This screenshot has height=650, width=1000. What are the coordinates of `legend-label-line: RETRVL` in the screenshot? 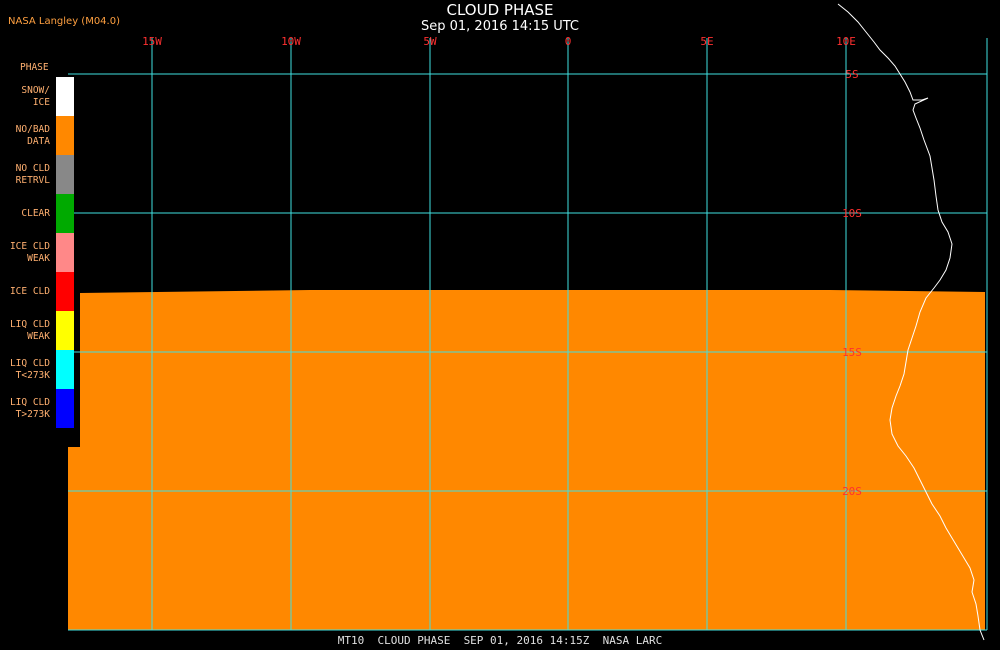 It's located at (32, 180).